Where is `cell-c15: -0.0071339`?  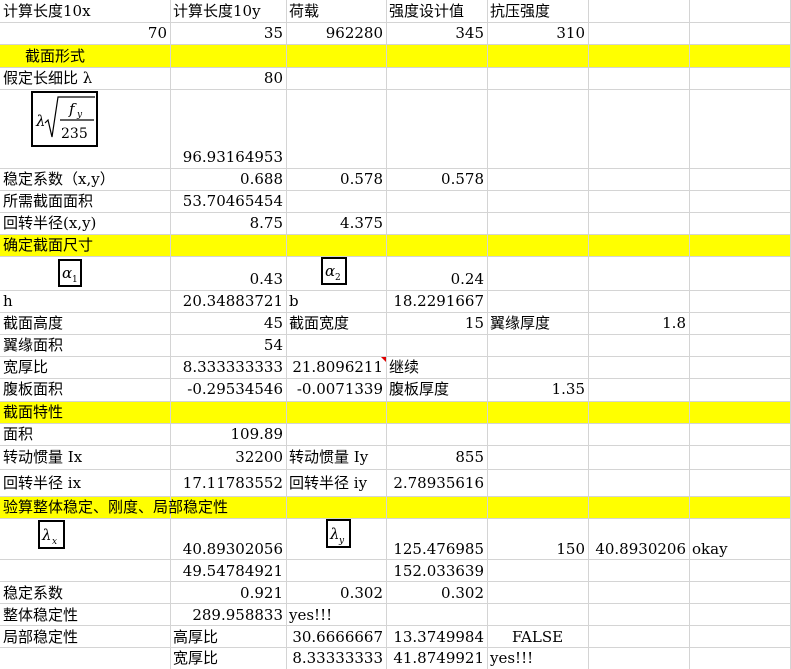 cell-c15: -0.0071339 is located at coordinates (336, 389).